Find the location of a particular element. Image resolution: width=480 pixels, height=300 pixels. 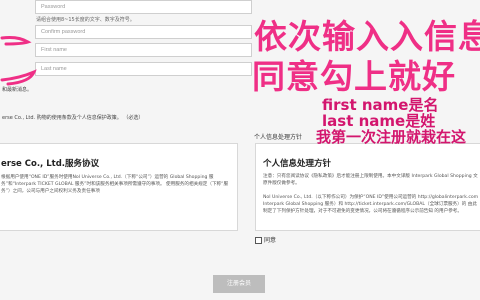

bracket-scribble-icon is located at coordinates (18, 61).